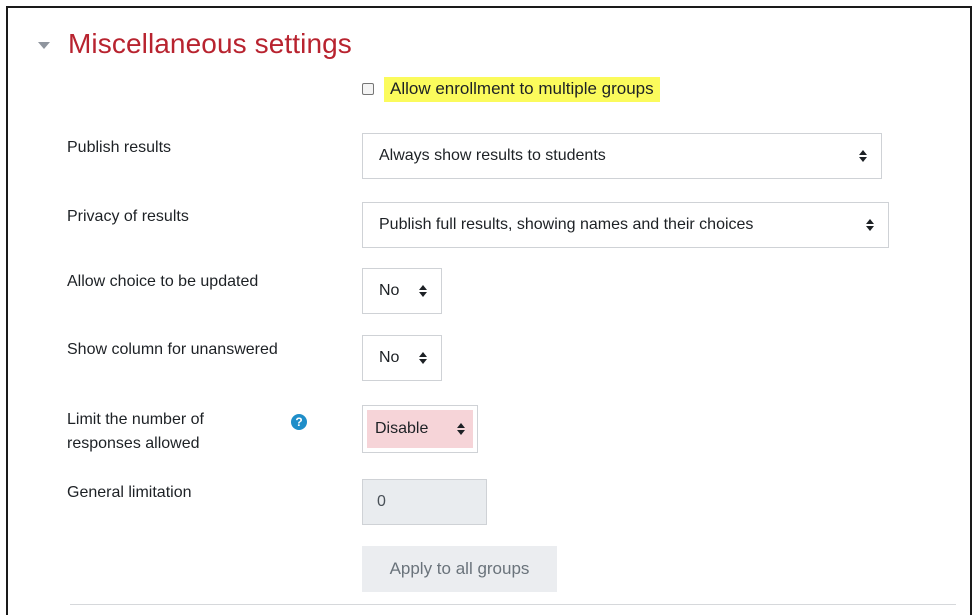 This screenshot has width=975, height=615. What do you see at coordinates (135, 419) in the screenshot?
I see `limit-responses-label-line1: Limit the number of` at bounding box center [135, 419].